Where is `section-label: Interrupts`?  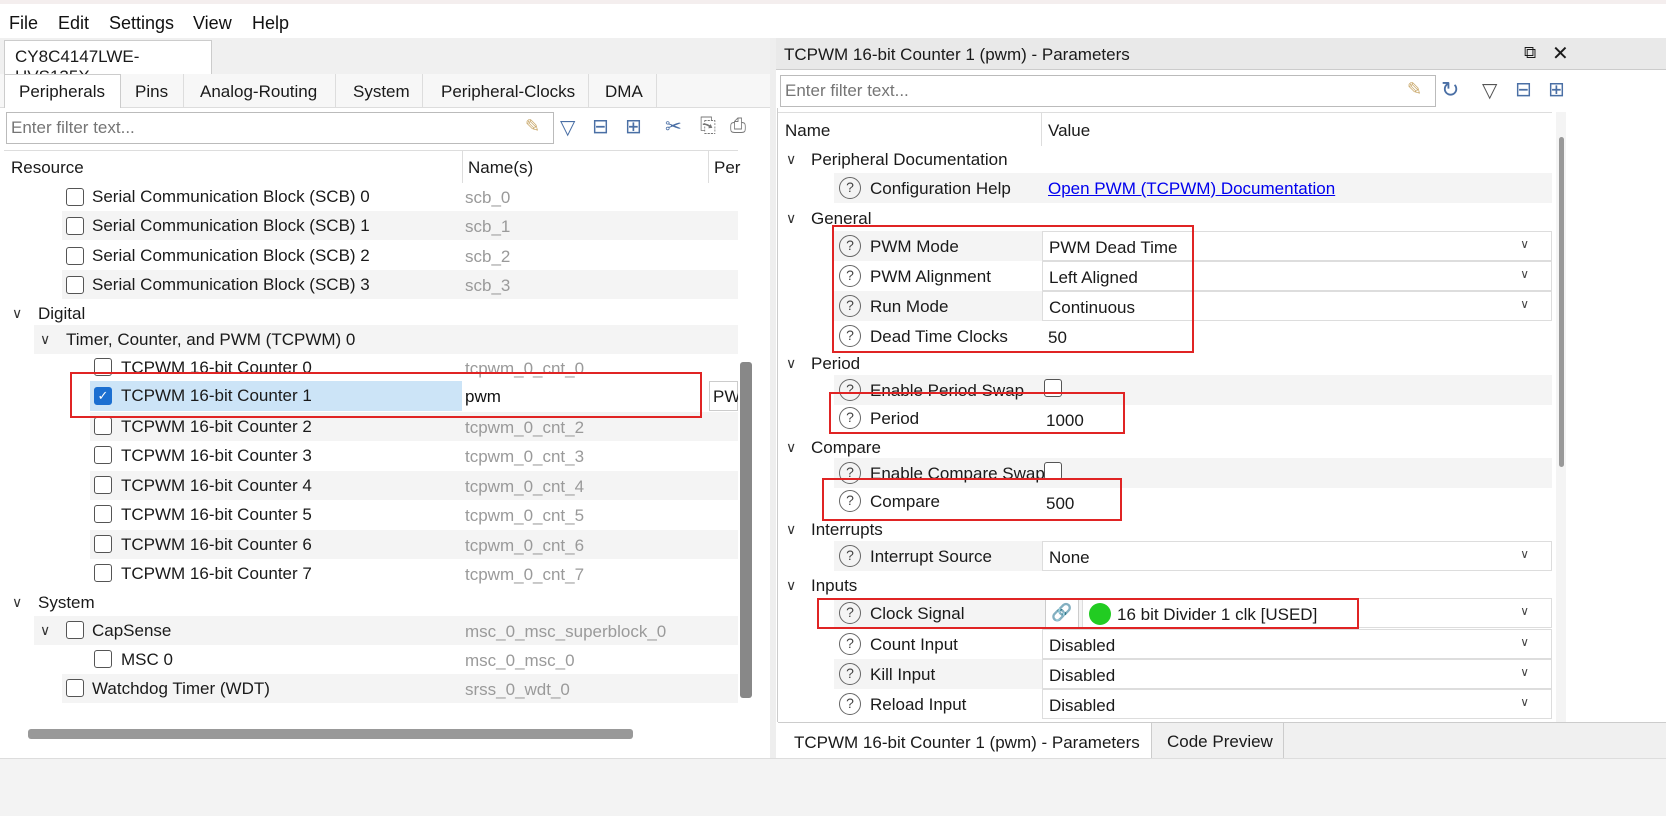
section-label: Interrupts is located at coordinates (847, 529).